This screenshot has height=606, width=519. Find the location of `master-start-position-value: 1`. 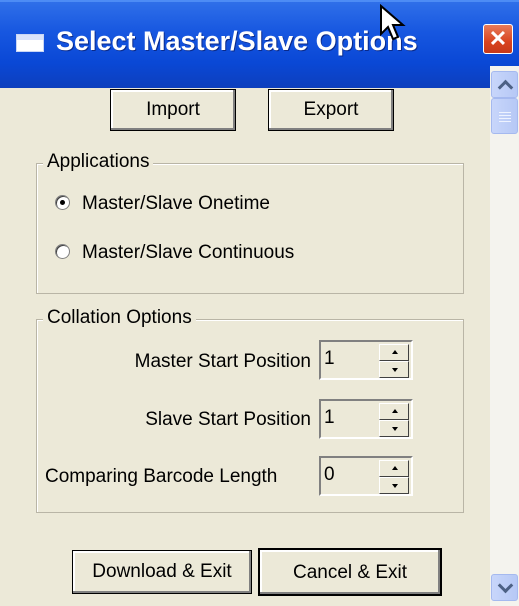

master-start-position-value: 1 is located at coordinates (329, 359).